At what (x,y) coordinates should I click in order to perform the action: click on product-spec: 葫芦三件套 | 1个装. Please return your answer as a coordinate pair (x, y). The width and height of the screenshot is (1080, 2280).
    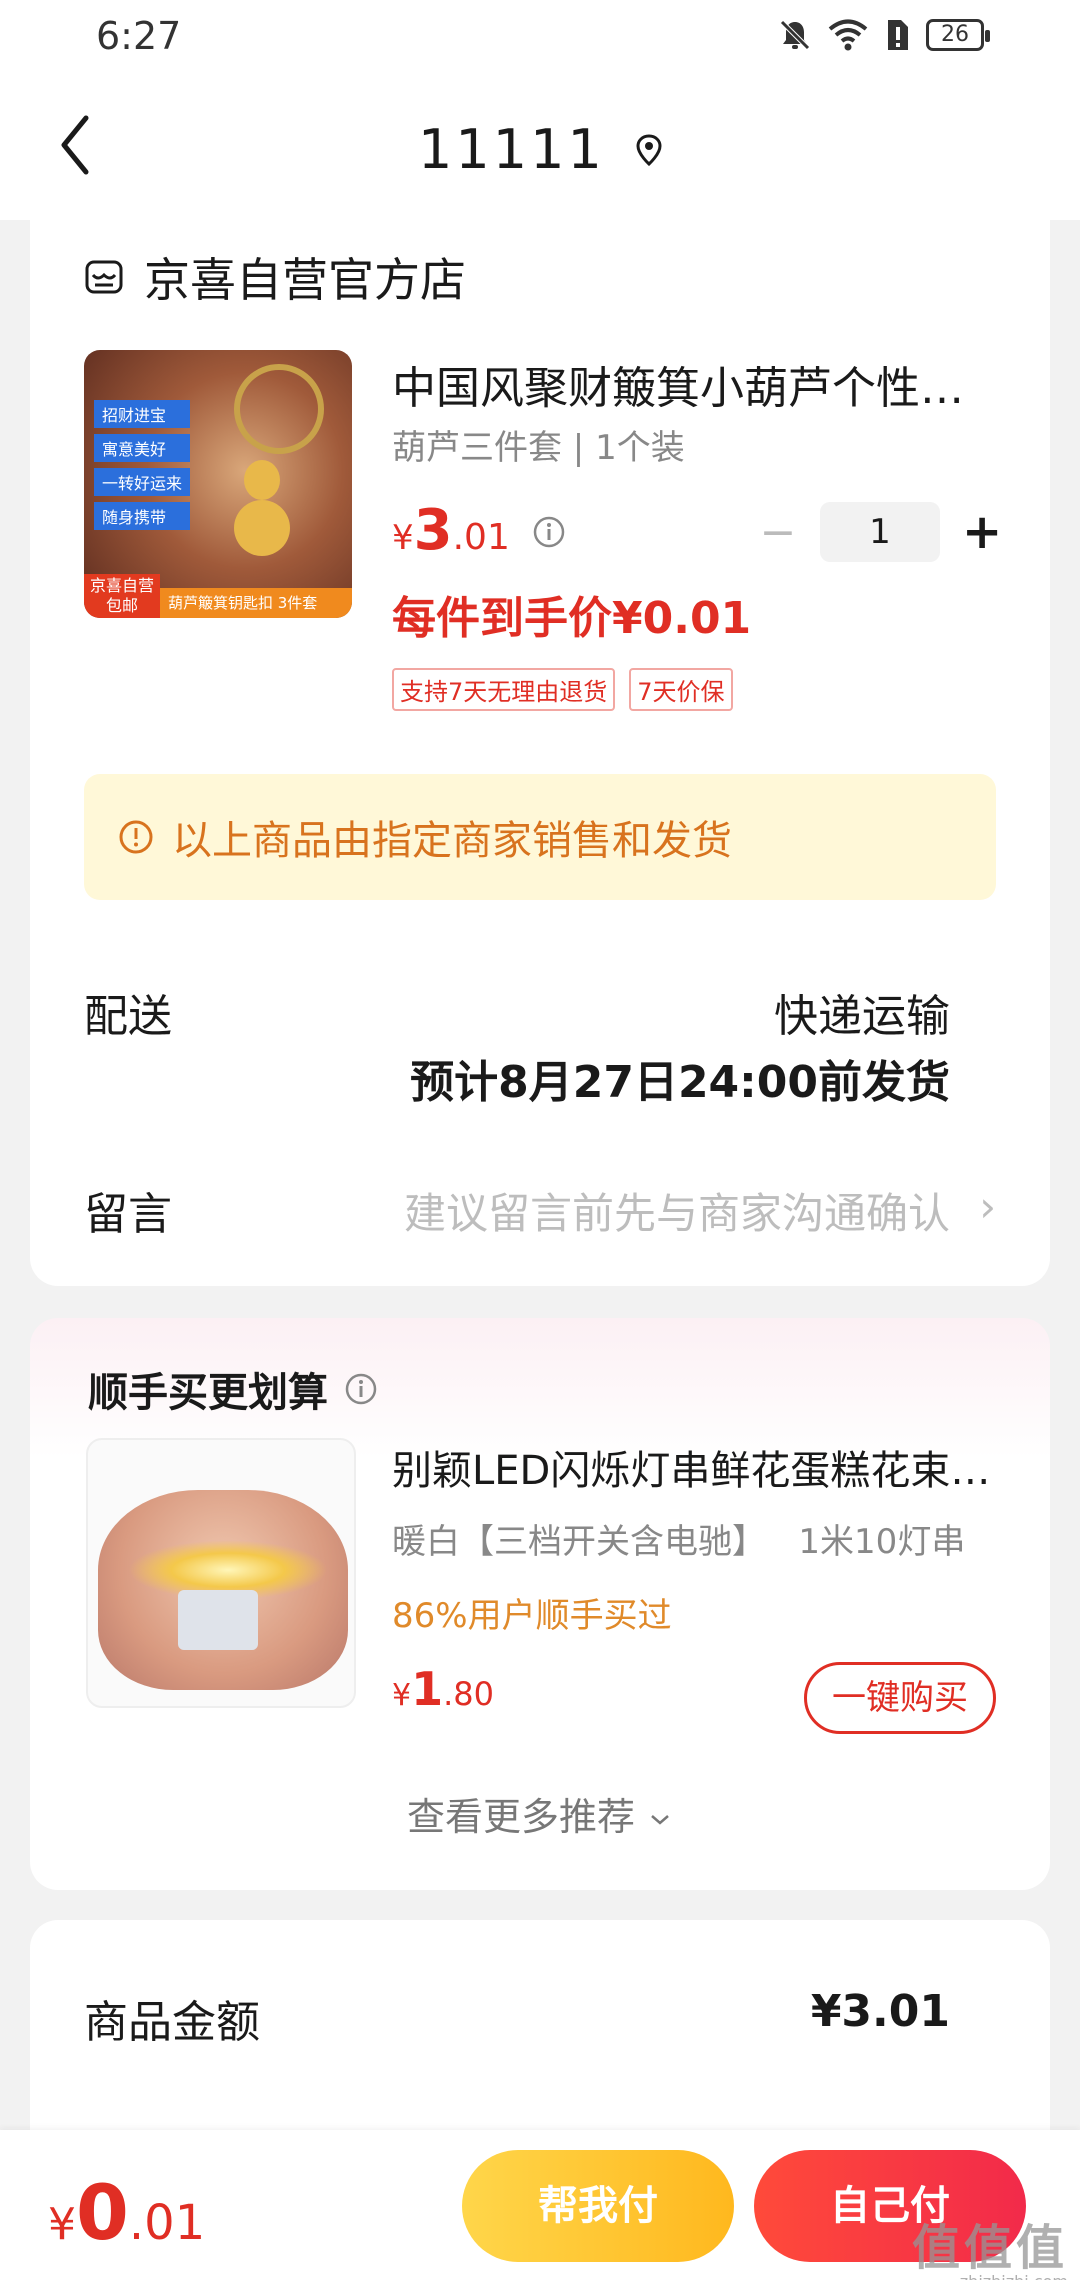
    Looking at the image, I should click on (538, 444).